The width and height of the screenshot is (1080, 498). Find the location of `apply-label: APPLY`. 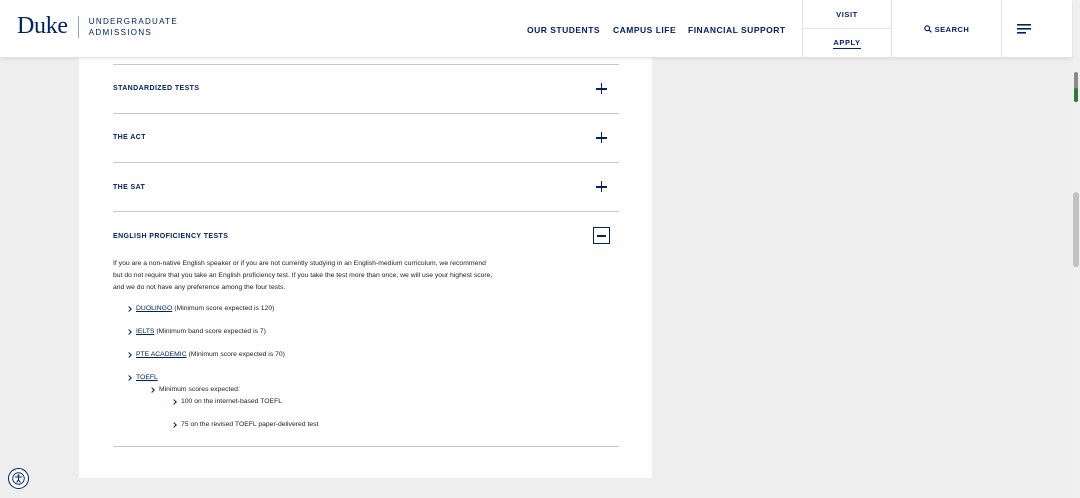

apply-label: APPLY is located at coordinates (847, 43).